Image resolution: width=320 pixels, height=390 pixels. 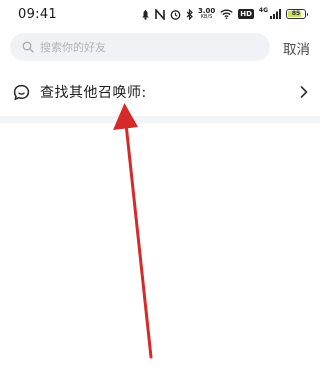 I want to click on nfc-icon, so click(x=160, y=14).